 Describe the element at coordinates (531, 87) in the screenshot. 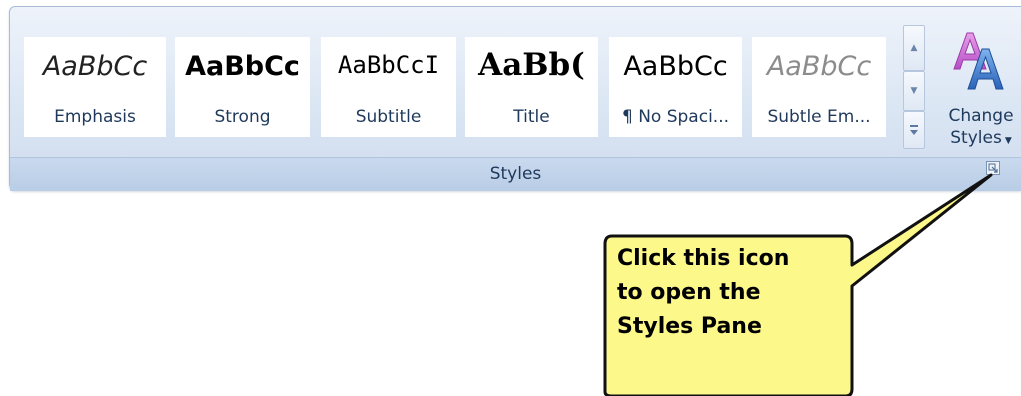

I see `style-tile-title: AaBb( Title` at that location.